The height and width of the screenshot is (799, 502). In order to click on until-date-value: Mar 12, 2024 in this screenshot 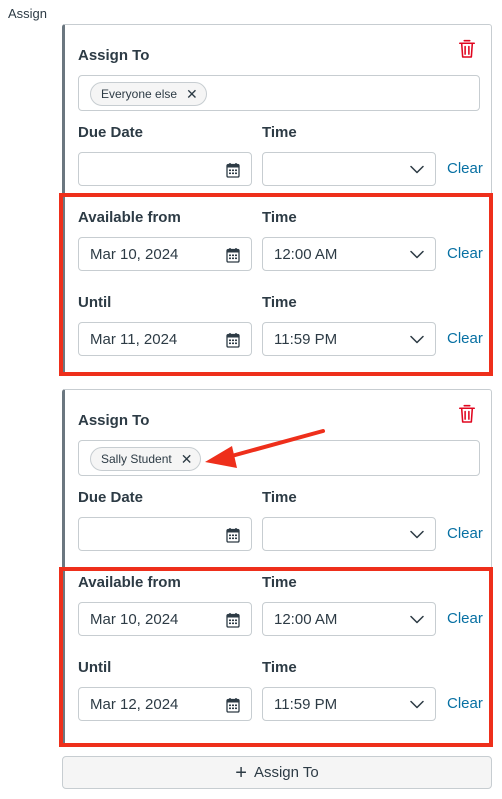, I will do `click(134, 704)`.